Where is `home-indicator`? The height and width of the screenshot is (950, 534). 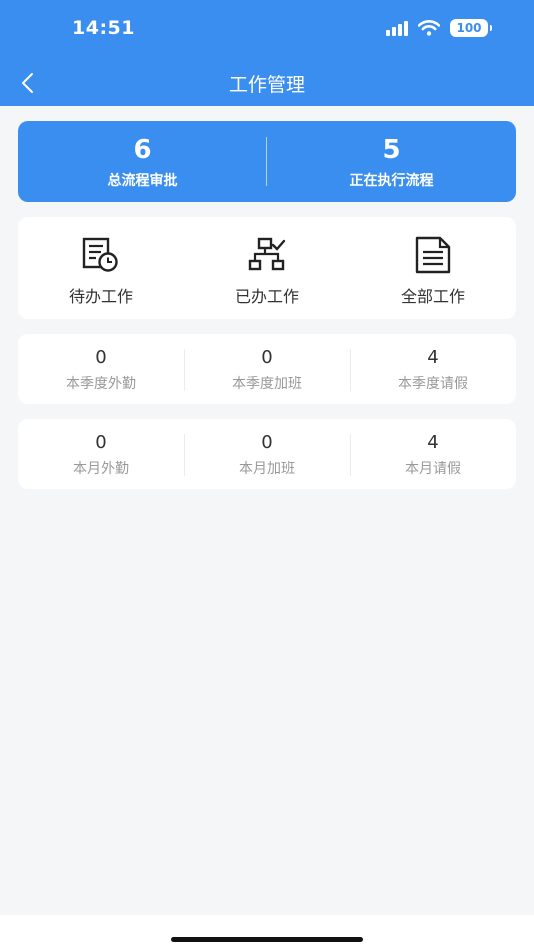
home-indicator is located at coordinates (267, 939).